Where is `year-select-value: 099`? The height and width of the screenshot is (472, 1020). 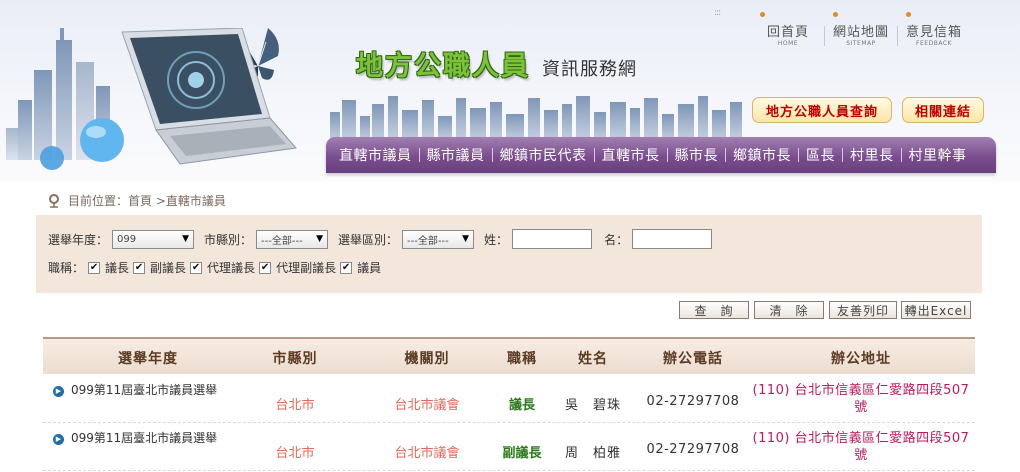
year-select-value: 099 is located at coordinates (127, 239).